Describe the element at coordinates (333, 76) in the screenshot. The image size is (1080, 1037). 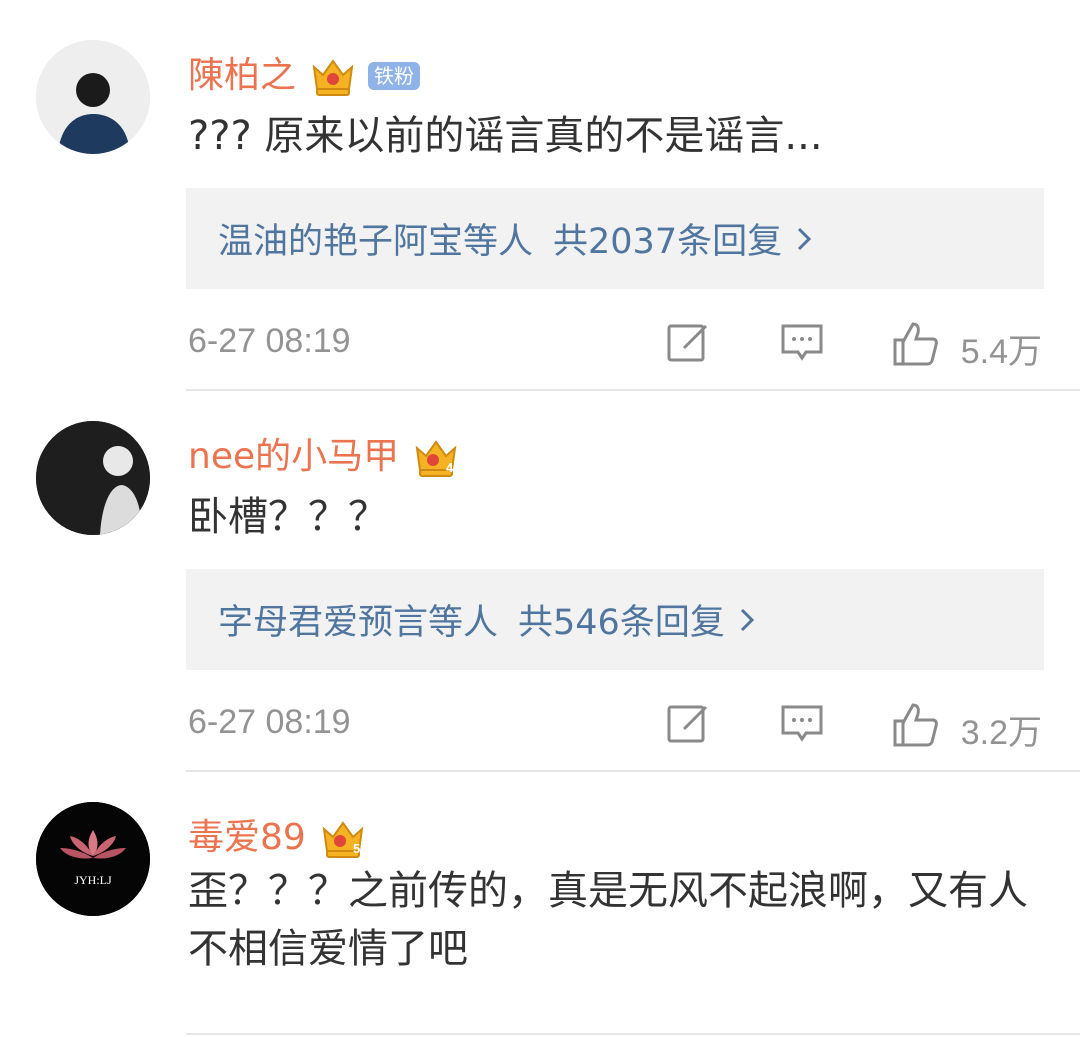
I see `crown-icon` at that location.